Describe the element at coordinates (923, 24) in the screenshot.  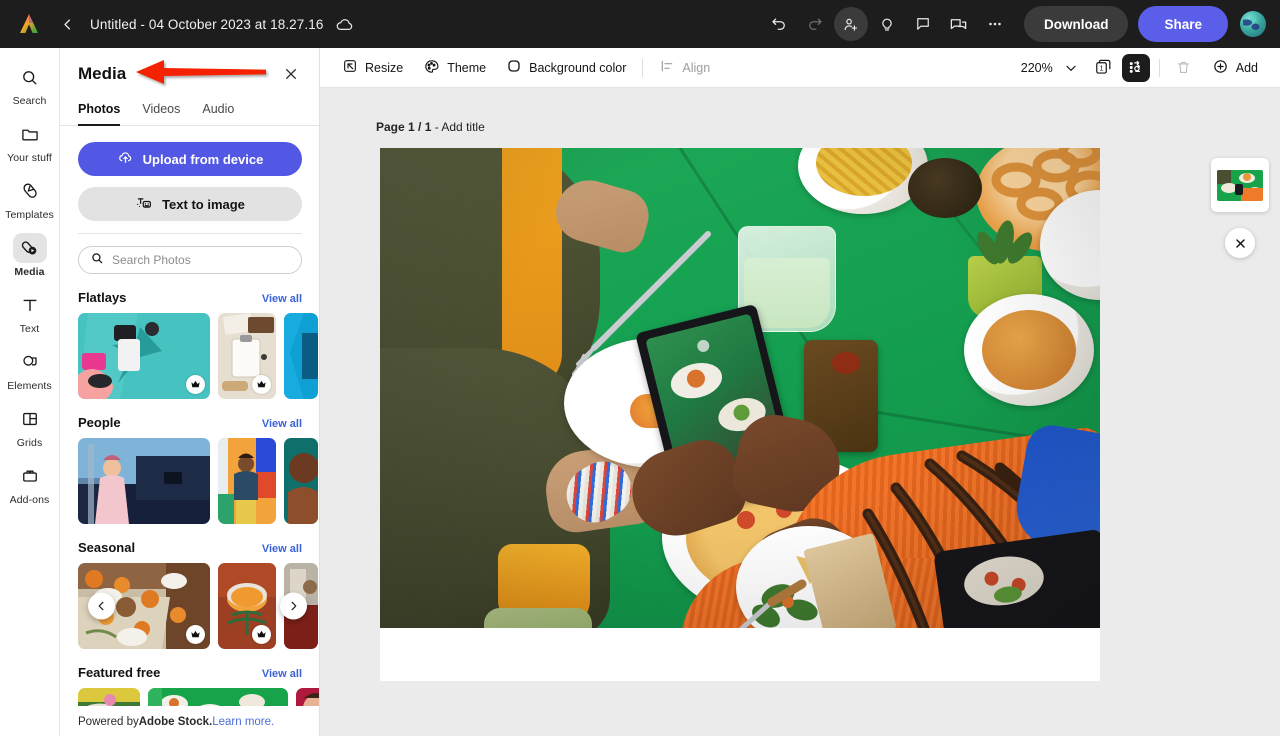
I see `comment-button` at that location.